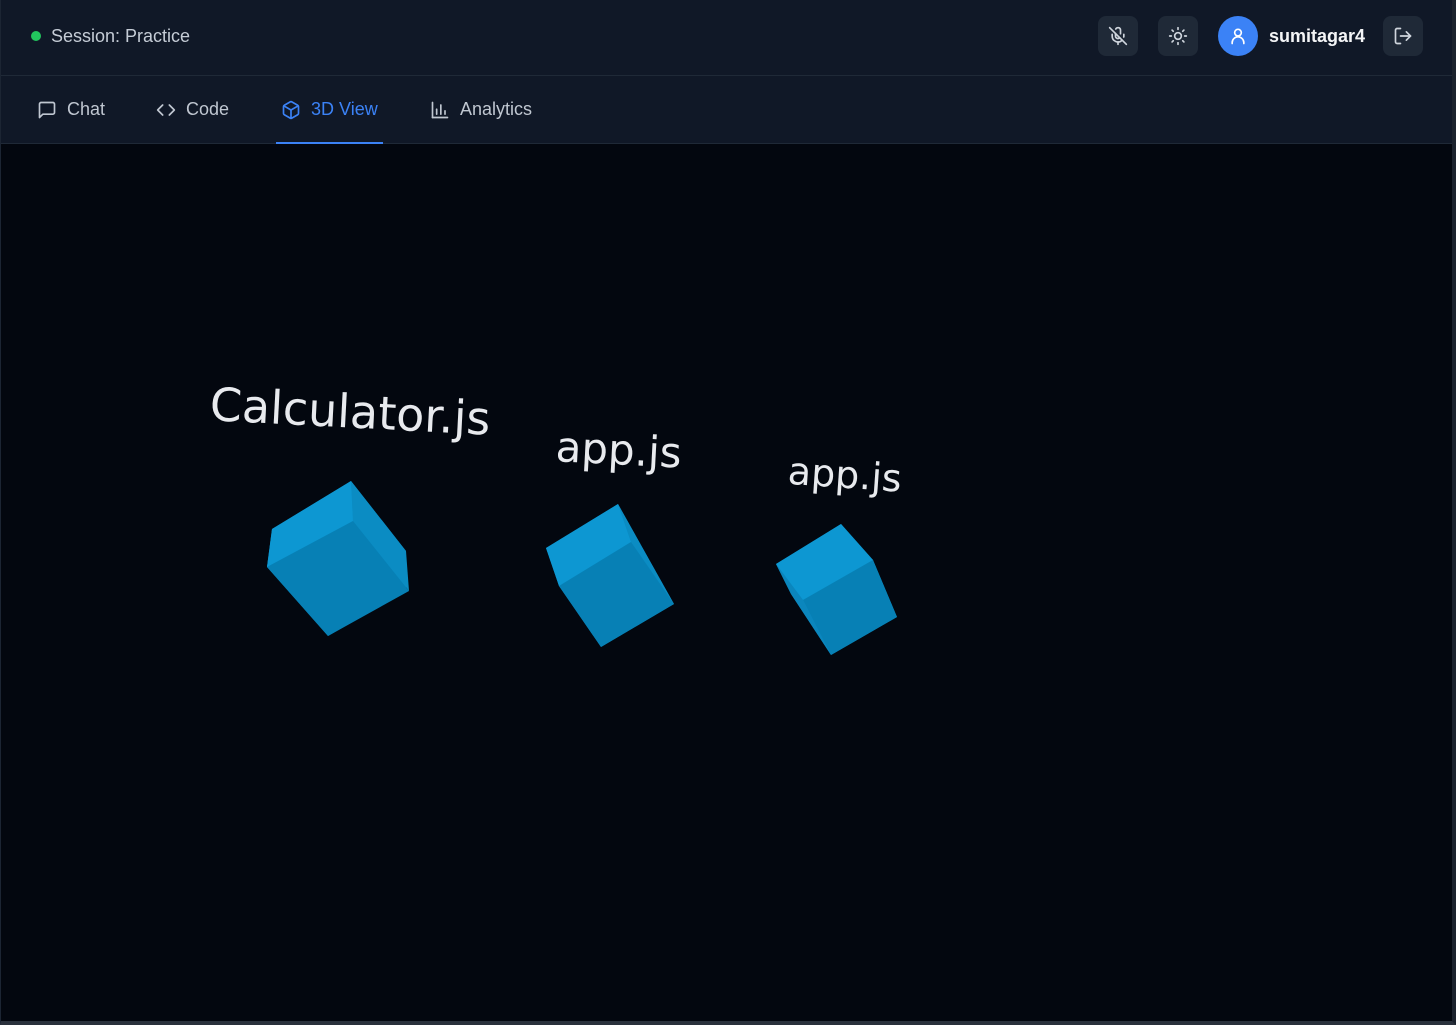  Describe the element at coordinates (1317, 36) in the screenshot. I see `username-label: sumitagar4` at that location.